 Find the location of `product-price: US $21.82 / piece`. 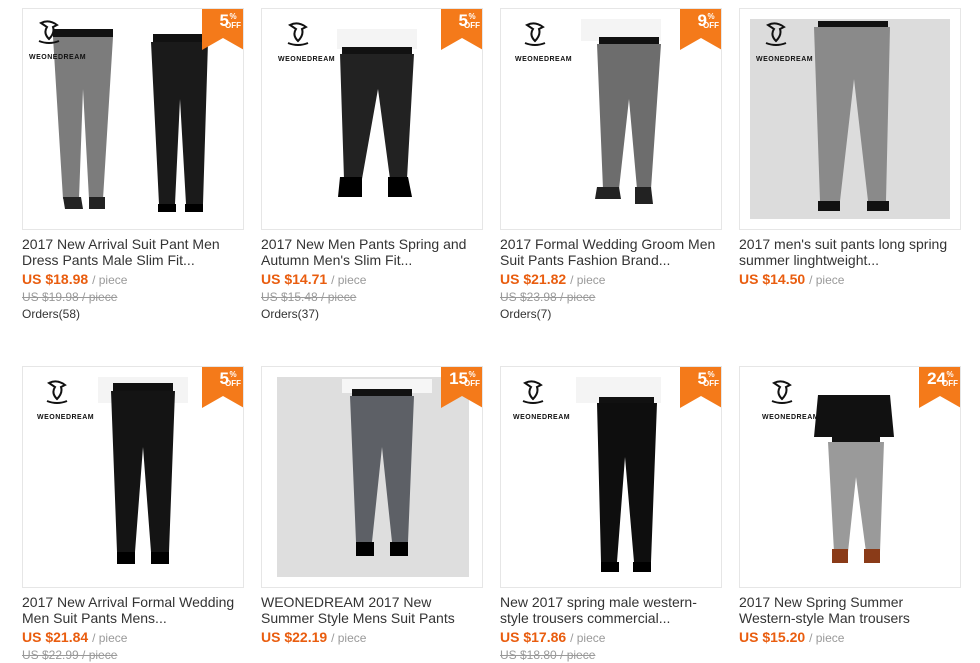

product-price: US $21.82 / piece is located at coordinates (553, 279).